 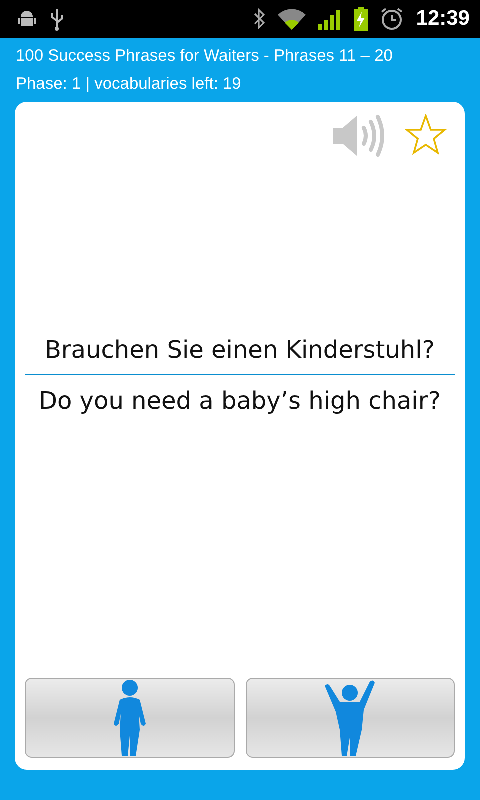 What do you see at coordinates (330, 19) in the screenshot?
I see `signal-icon` at bounding box center [330, 19].